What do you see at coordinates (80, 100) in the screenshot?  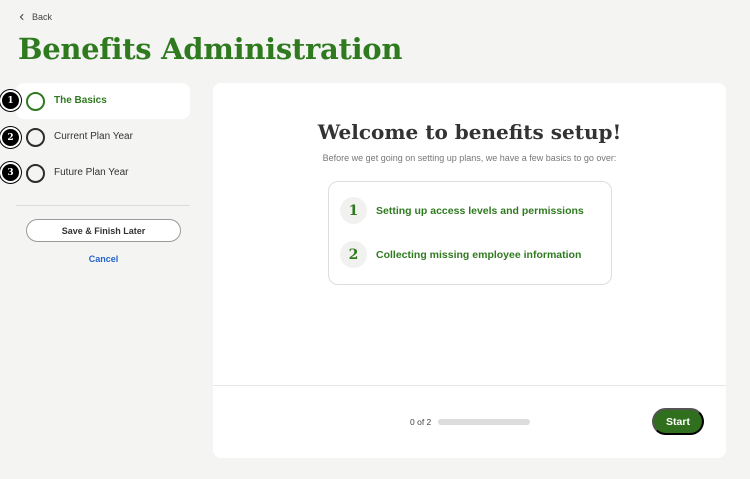 I see `step-label: The Basics` at bounding box center [80, 100].